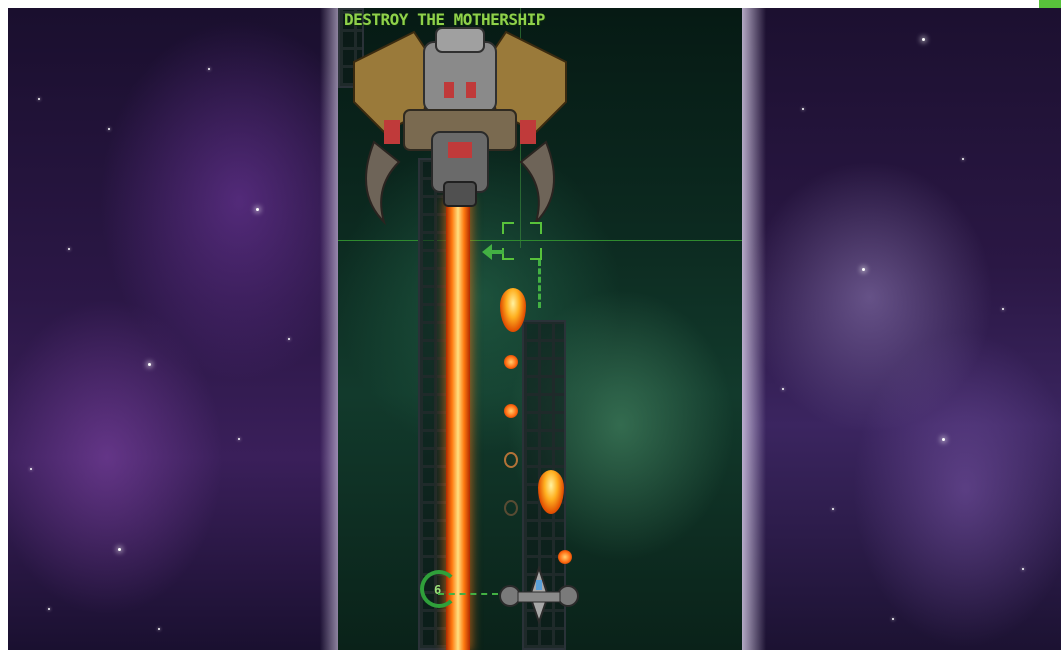  I want to click on arrow-shaft, so click(497, 252).